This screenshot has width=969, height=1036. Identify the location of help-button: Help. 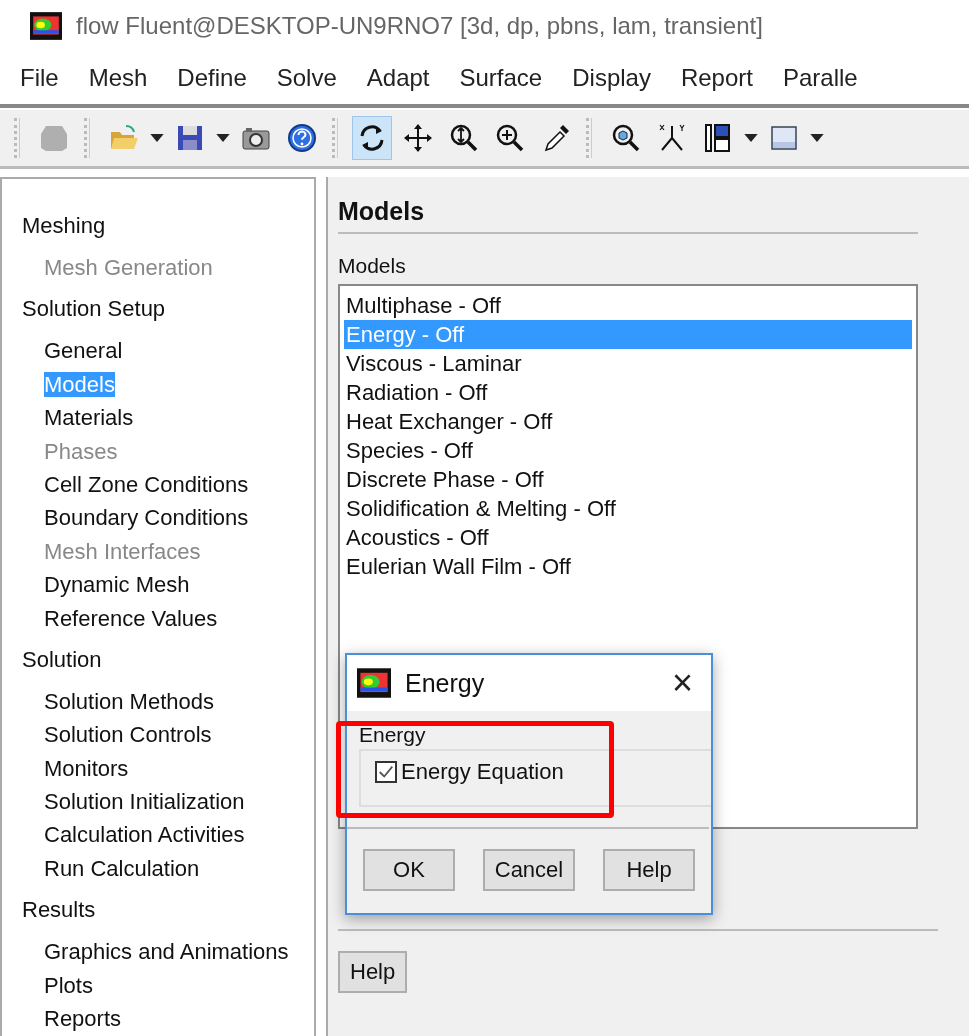
(373, 972).